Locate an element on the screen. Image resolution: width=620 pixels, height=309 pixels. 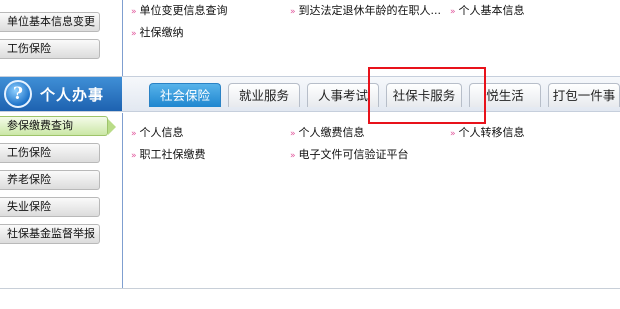
link-company-change-query: » 单位变更信息查询 is located at coordinates (179, 10).